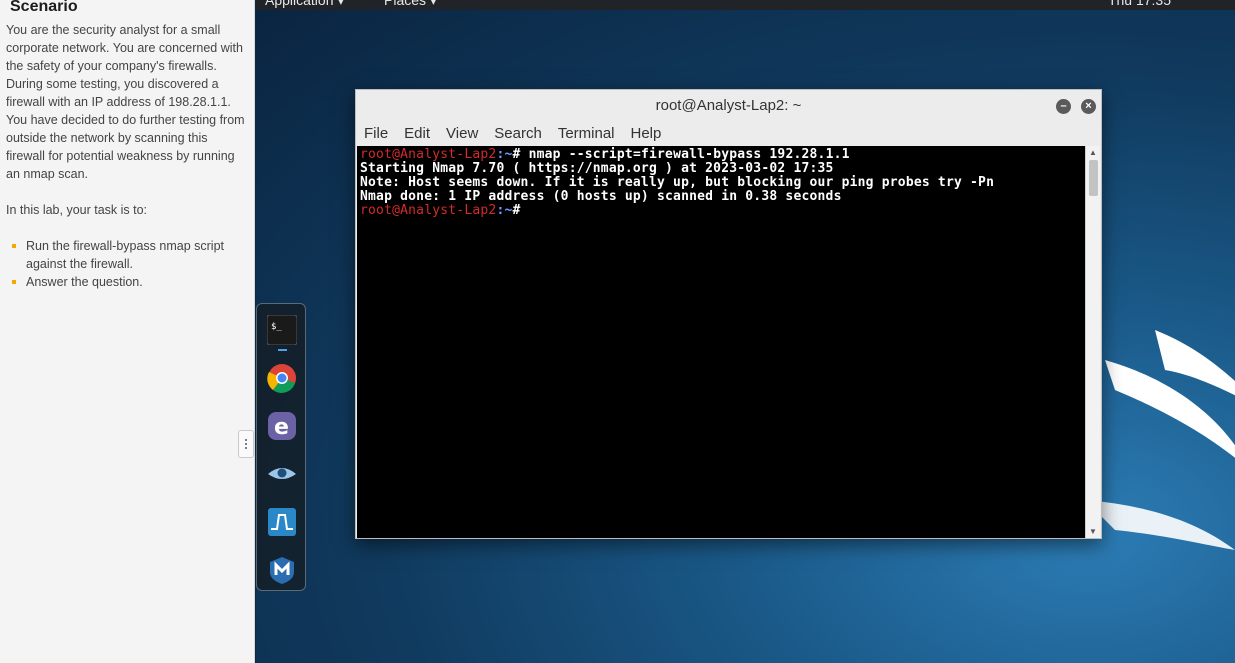 The height and width of the screenshot is (663, 1235). Describe the element at coordinates (462, 133) in the screenshot. I see `menu-view: View` at that location.